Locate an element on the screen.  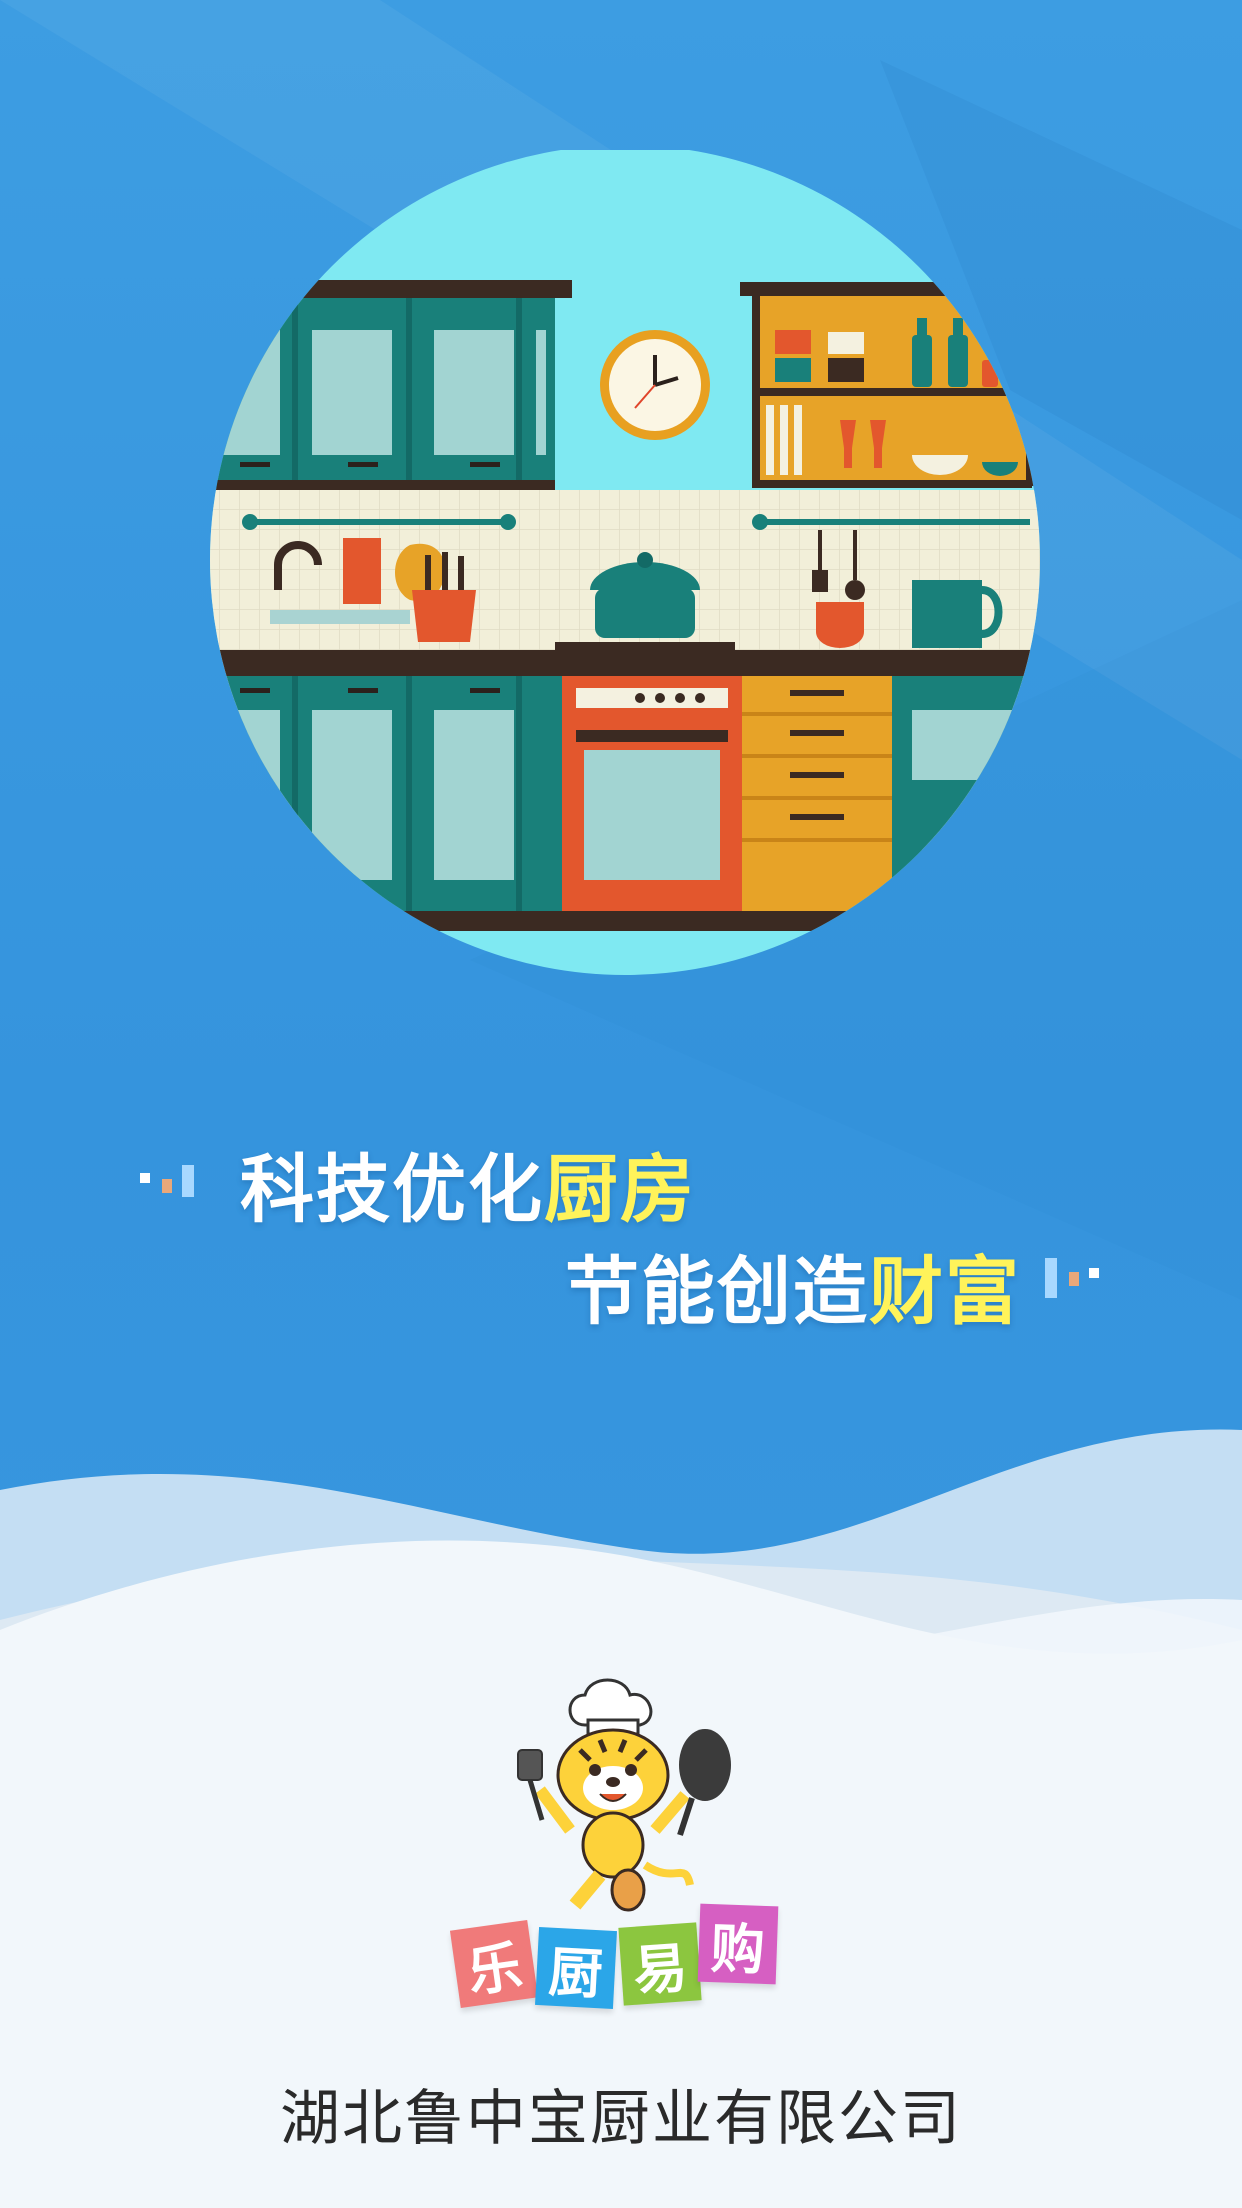
brand-tile-1: 乐 is located at coordinates (494, 1964).